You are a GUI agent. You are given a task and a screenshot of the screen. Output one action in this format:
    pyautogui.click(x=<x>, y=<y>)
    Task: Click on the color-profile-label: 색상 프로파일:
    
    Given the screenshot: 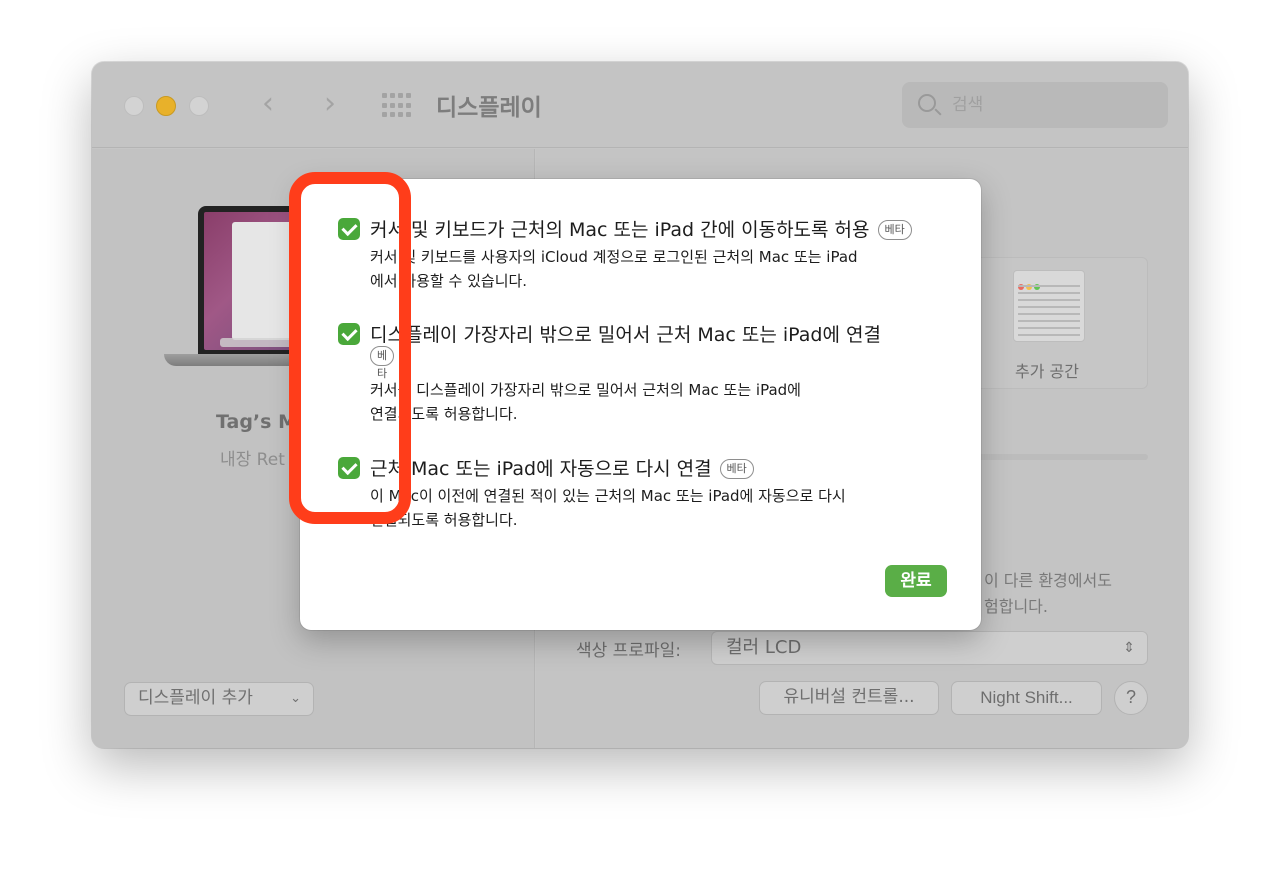 What is the action you would take?
    pyautogui.click(x=628, y=651)
    